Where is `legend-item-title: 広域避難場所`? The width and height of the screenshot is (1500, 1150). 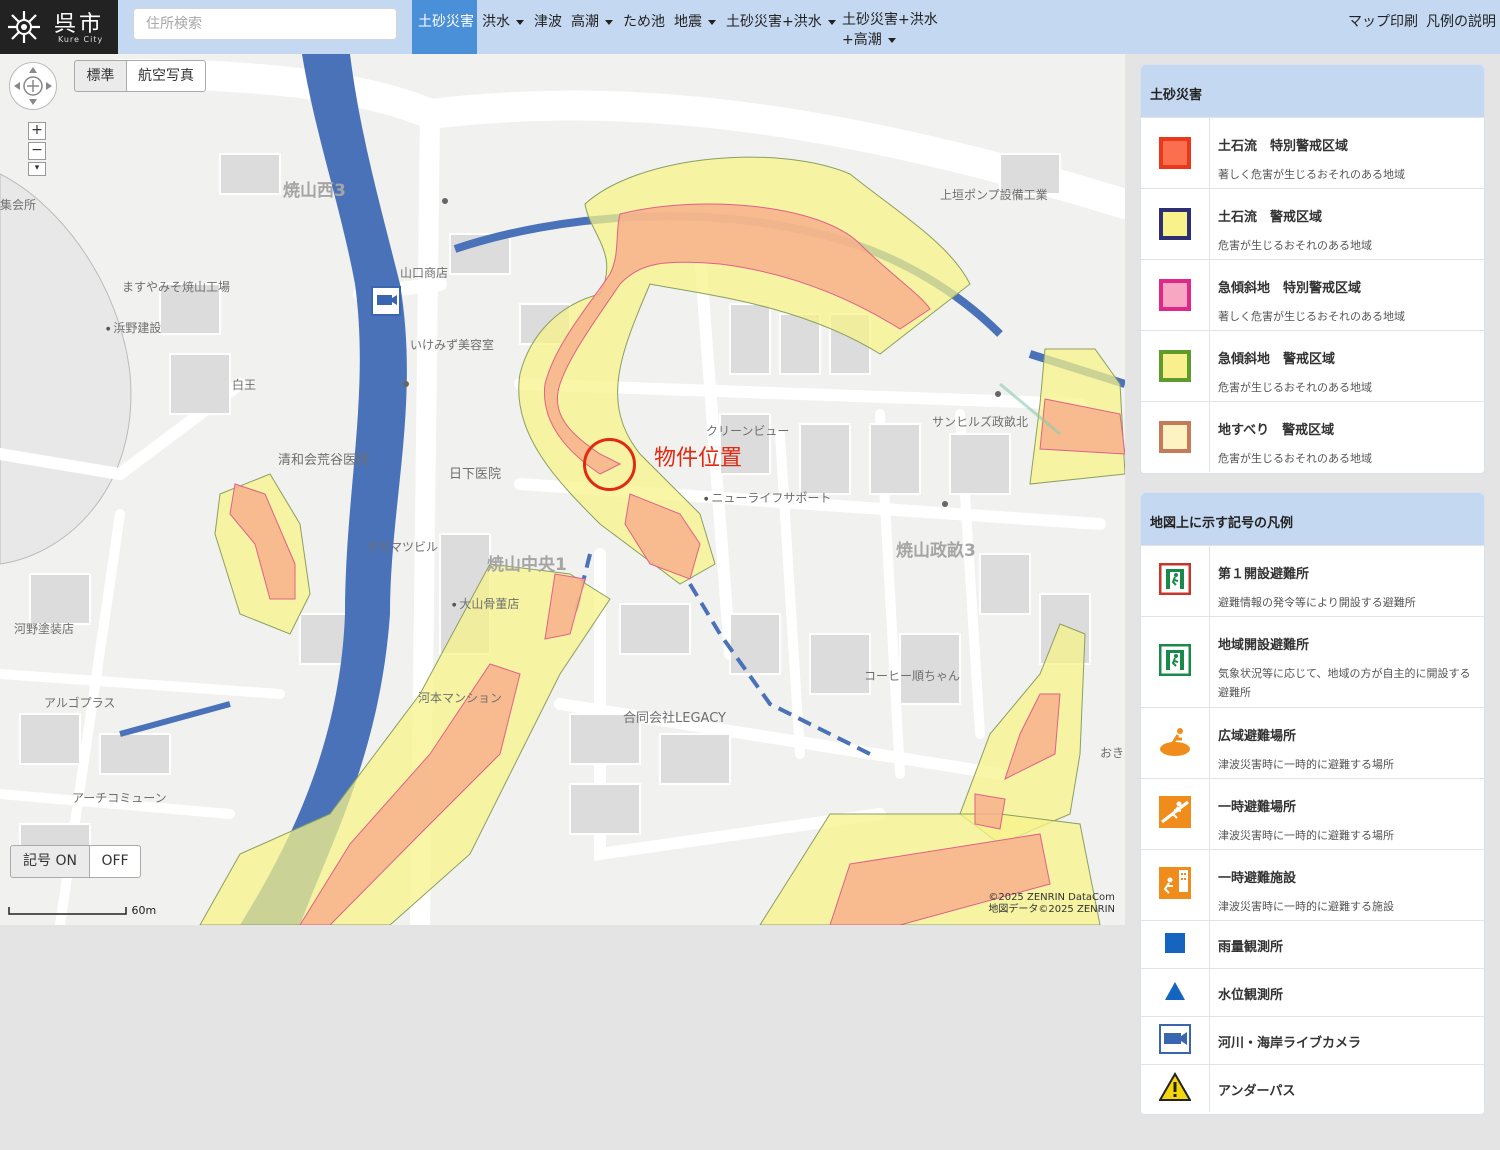 legend-item-title: 広域避難場所 is located at coordinates (1257, 736).